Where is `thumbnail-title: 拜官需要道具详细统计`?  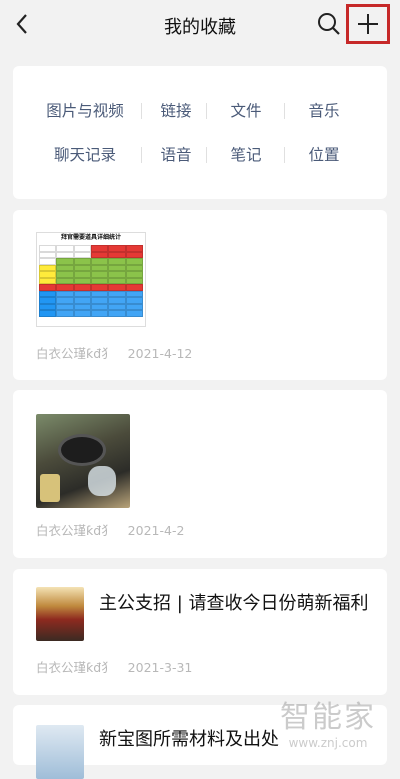
thumbnail-title: 拜官需要道具详细统计 is located at coordinates (90, 237).